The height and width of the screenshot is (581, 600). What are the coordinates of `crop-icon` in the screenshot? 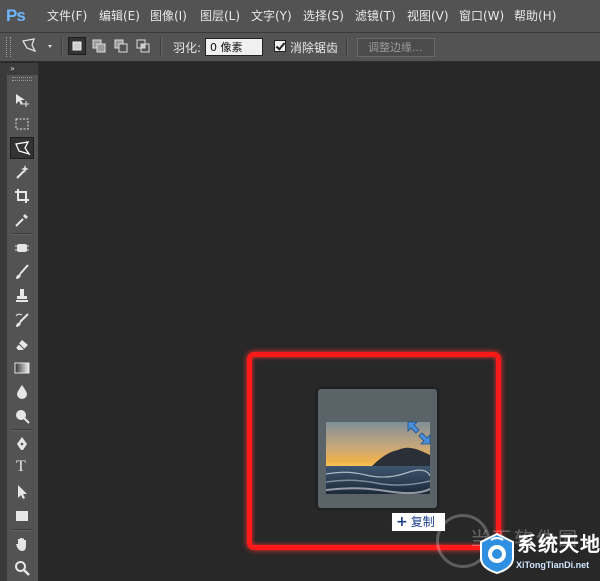 It's located at (22, 196).